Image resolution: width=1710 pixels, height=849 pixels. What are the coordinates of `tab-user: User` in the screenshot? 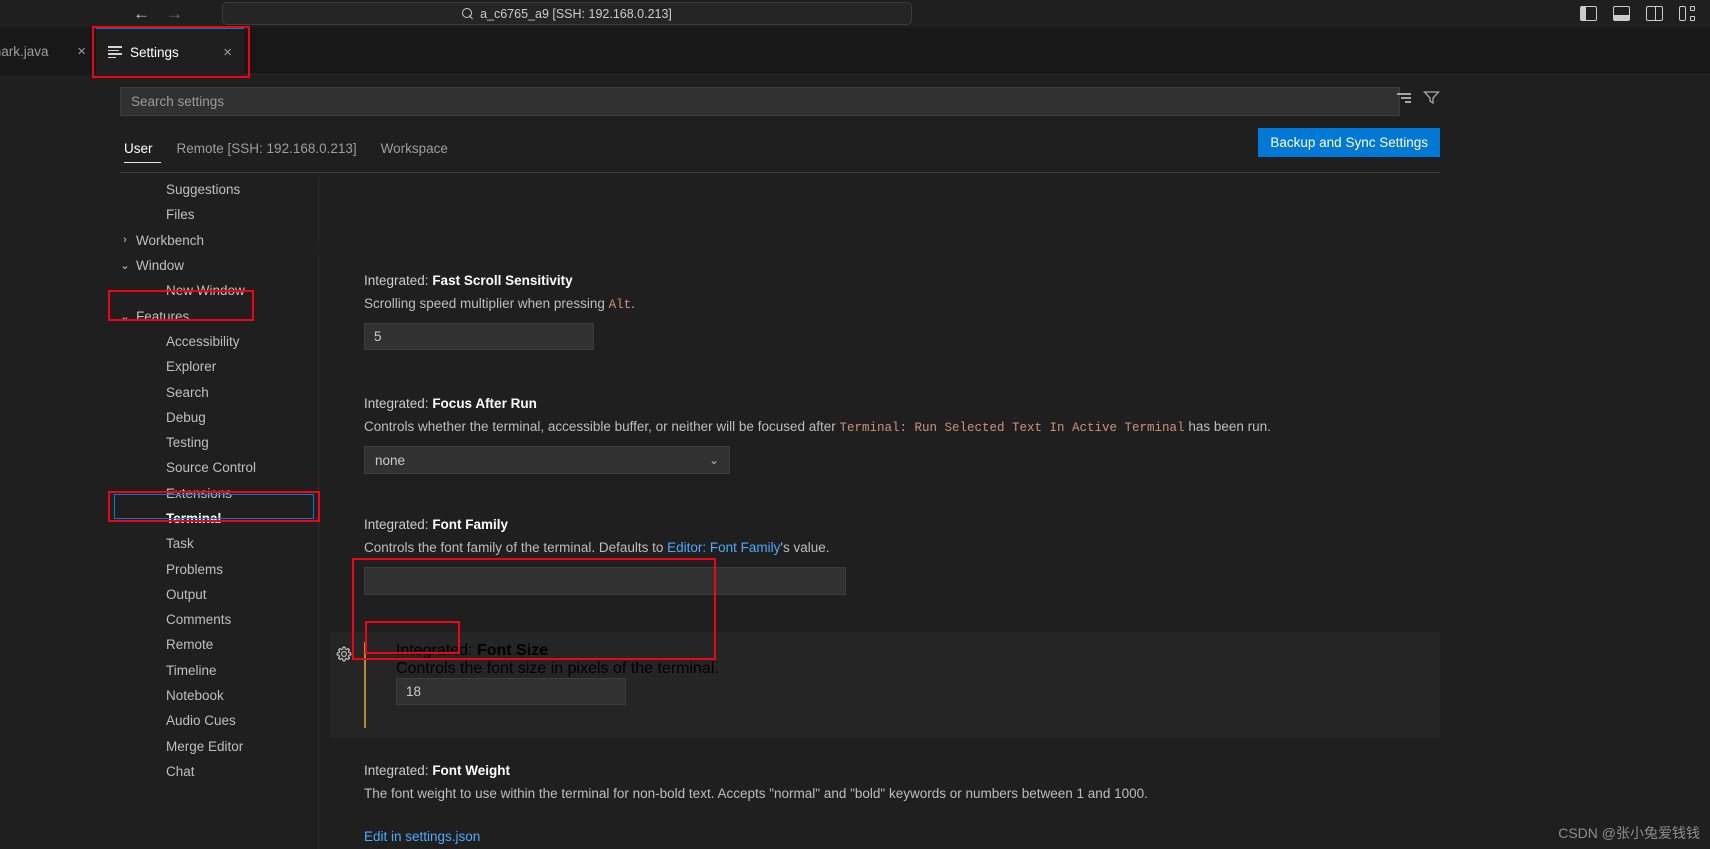 It's located at (142, 152).